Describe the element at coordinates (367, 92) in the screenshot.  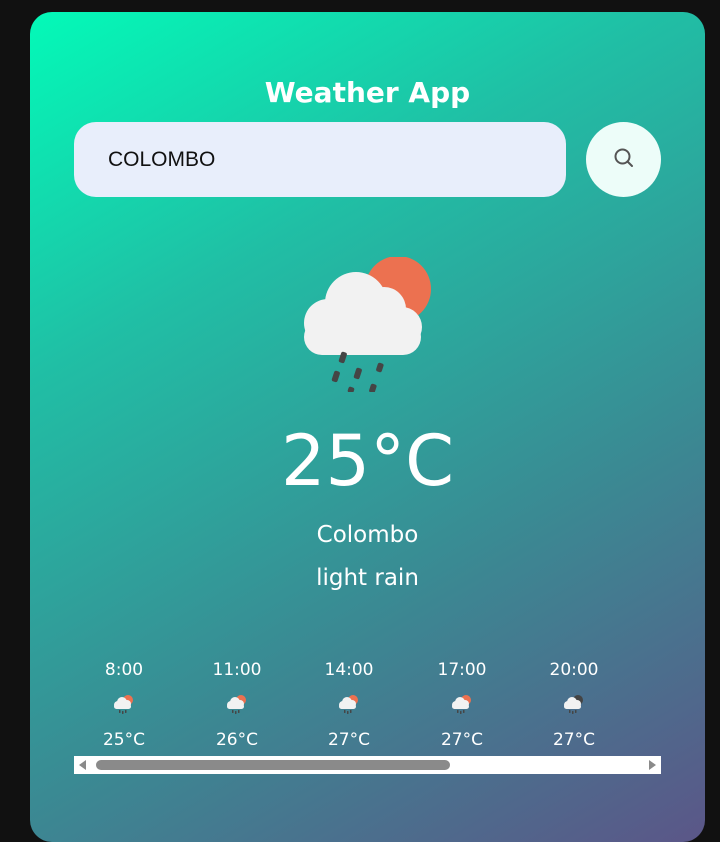
I see `app-title: Weather App` at that location.